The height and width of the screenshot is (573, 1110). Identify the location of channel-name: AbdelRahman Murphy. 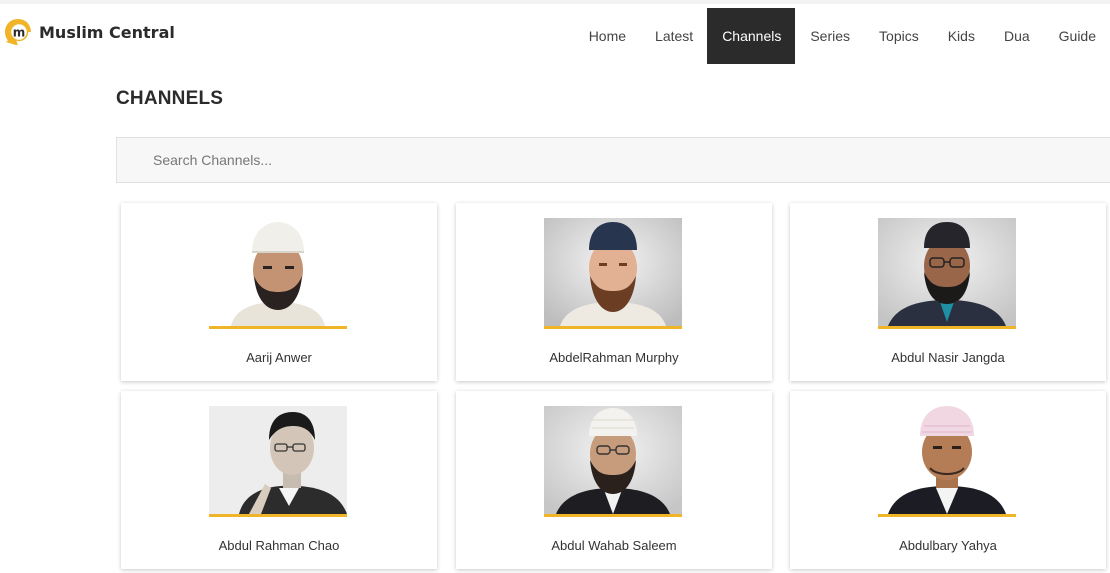
(614, 357).